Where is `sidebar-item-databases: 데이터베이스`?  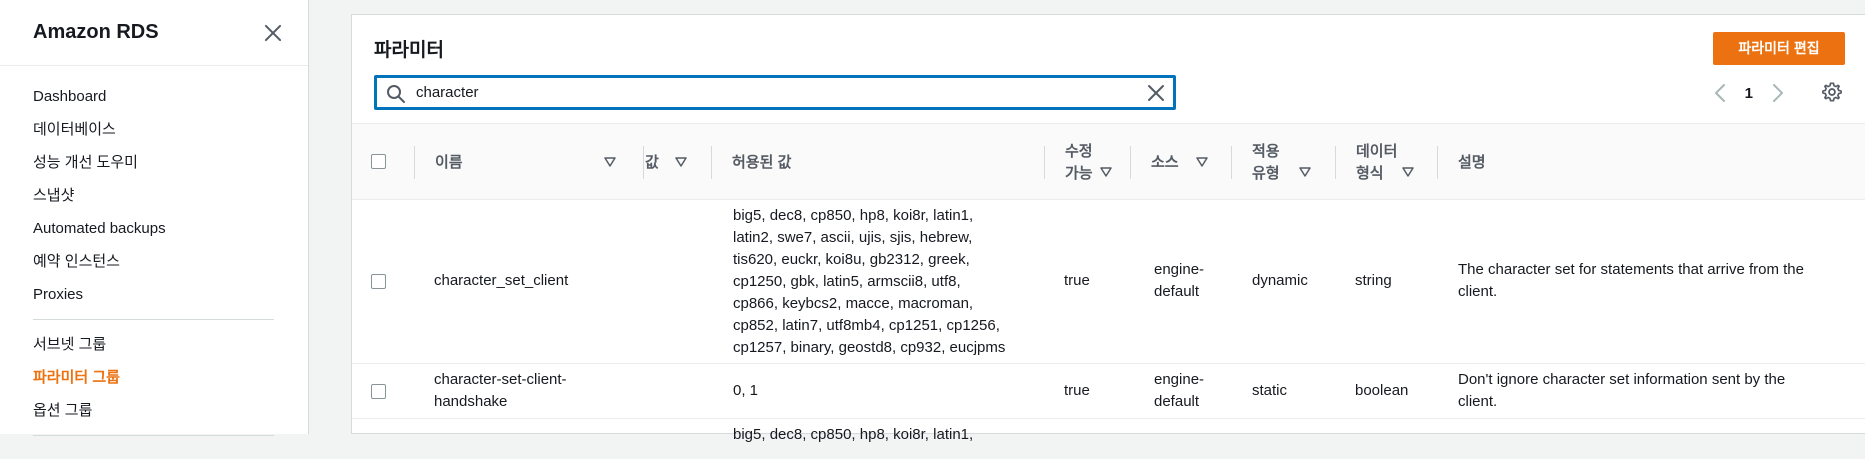
sidebar-item-databases: 데이터베이스 is located at coordinates (154, 129).